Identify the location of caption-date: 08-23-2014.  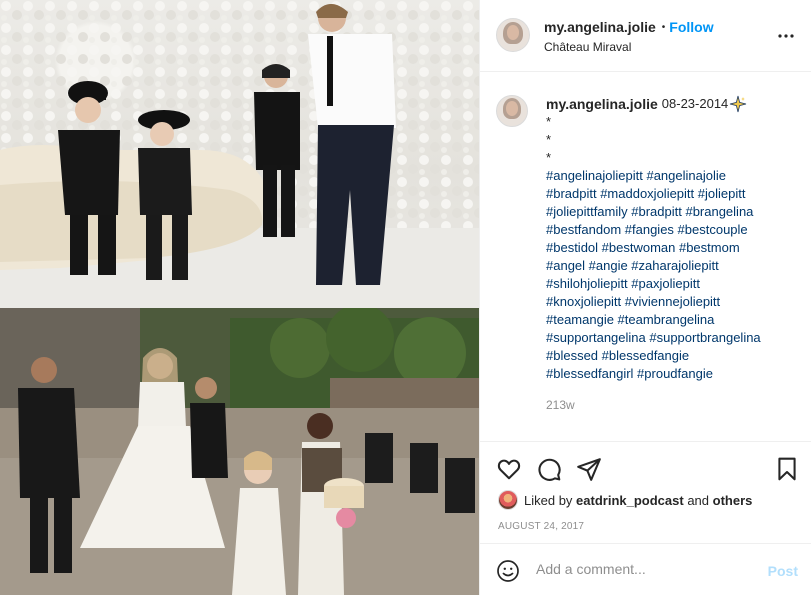
(695, 103).